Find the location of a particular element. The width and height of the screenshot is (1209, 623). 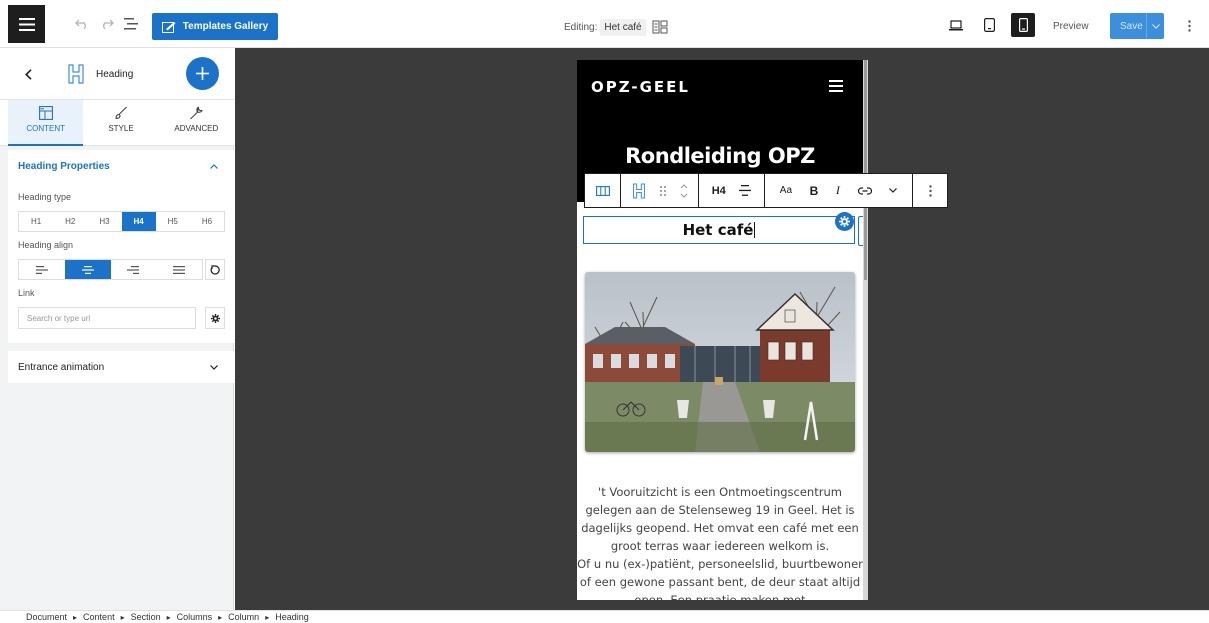

tab-content: CONTENT is located at coordinates (46, 123).